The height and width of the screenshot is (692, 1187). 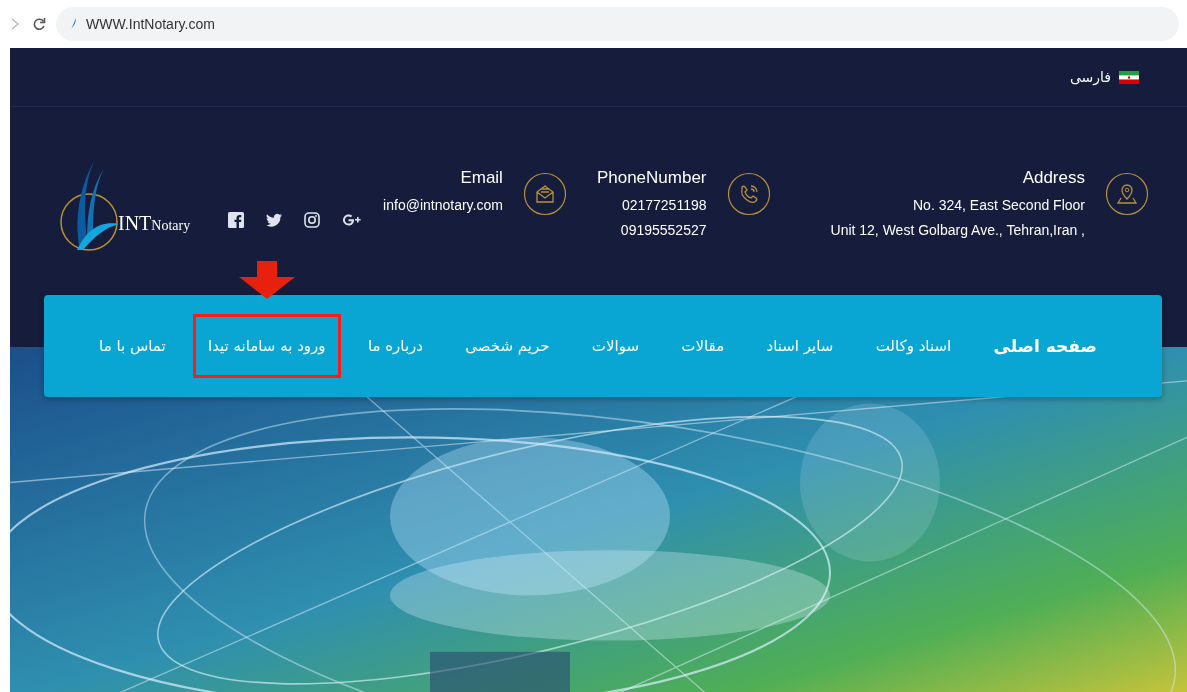 What do you see at coordinates (150, 24) in the screenshot?
I see `url-text: WWW.IntNotary.com` at bounding box center [150, 24].